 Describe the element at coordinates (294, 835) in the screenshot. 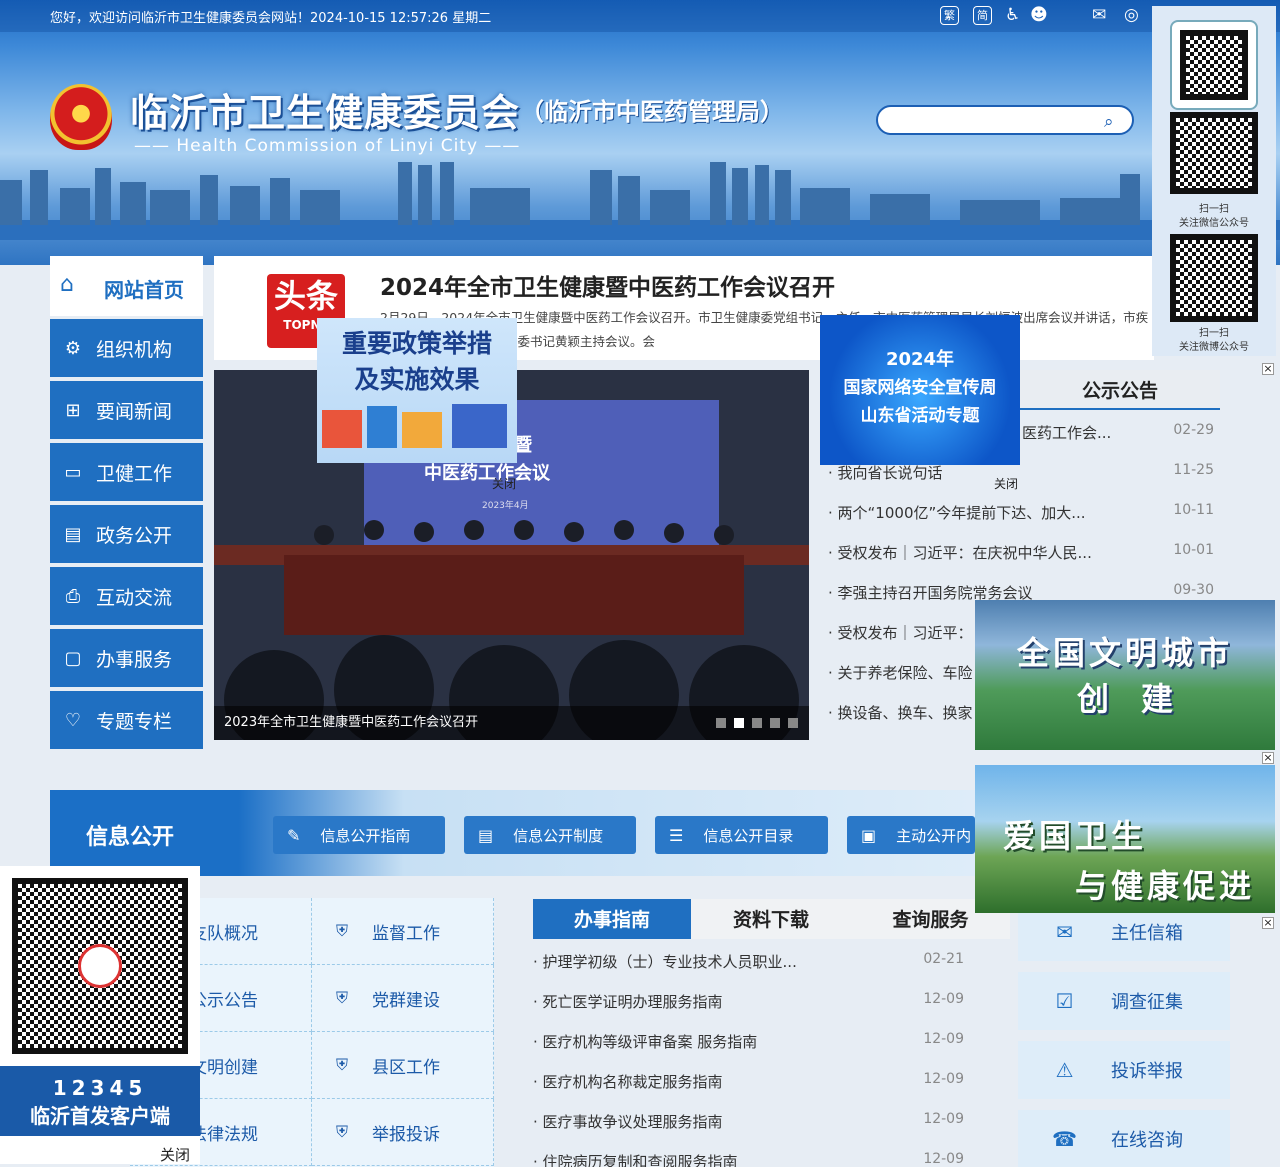

I see `edit-icon: ✎` at that location.